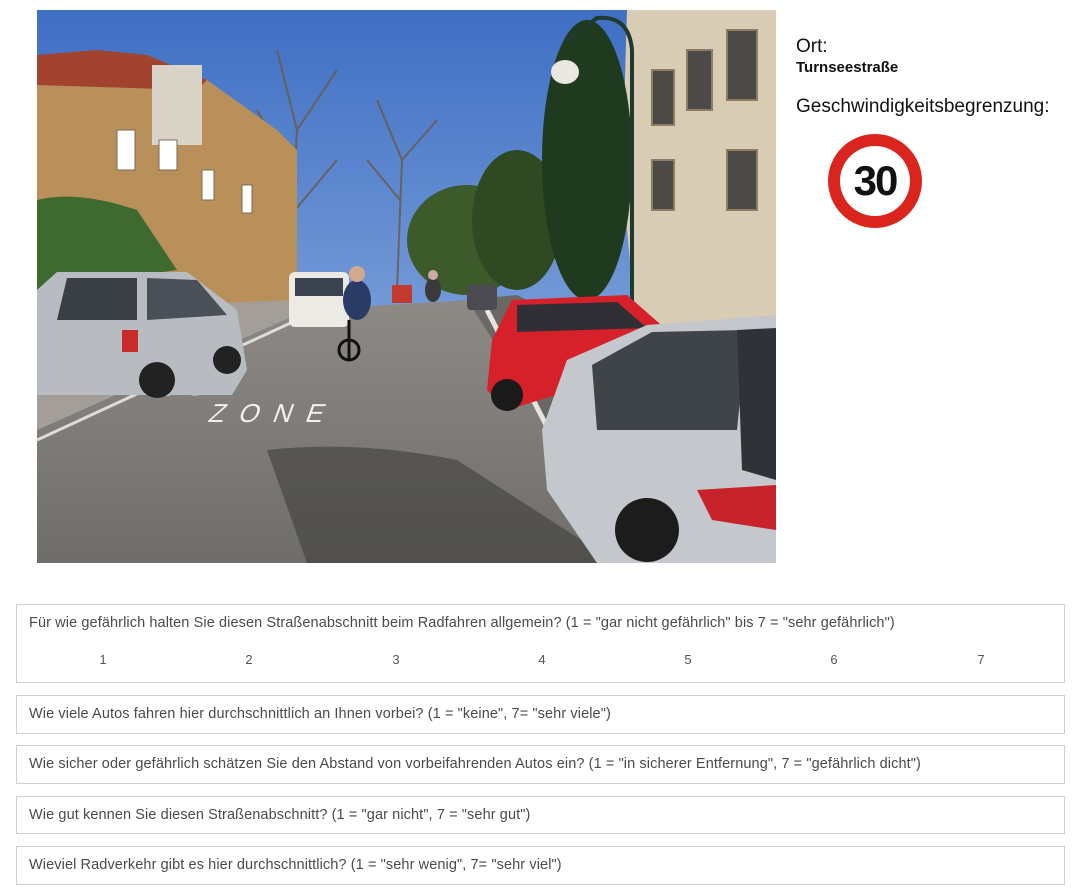  Describe the element at coordinates (103, 659) in the screenshot. I see `scale-option-1: 1` at that location.